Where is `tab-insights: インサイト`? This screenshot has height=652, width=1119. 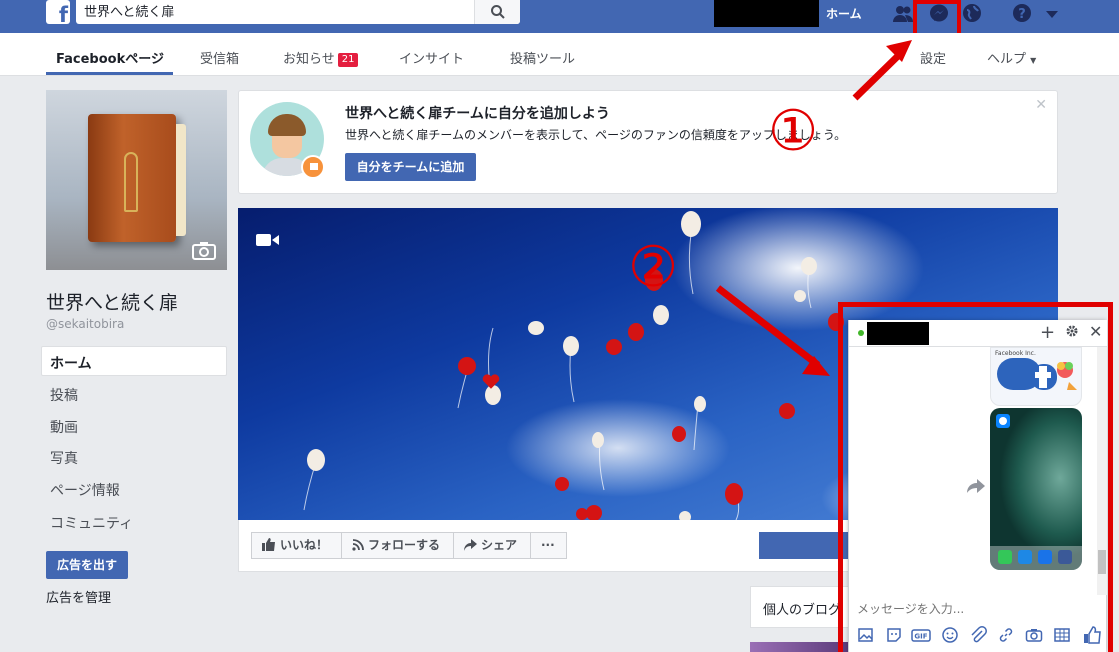
tab-insights: インサイト is located at coordinates (431, 57).